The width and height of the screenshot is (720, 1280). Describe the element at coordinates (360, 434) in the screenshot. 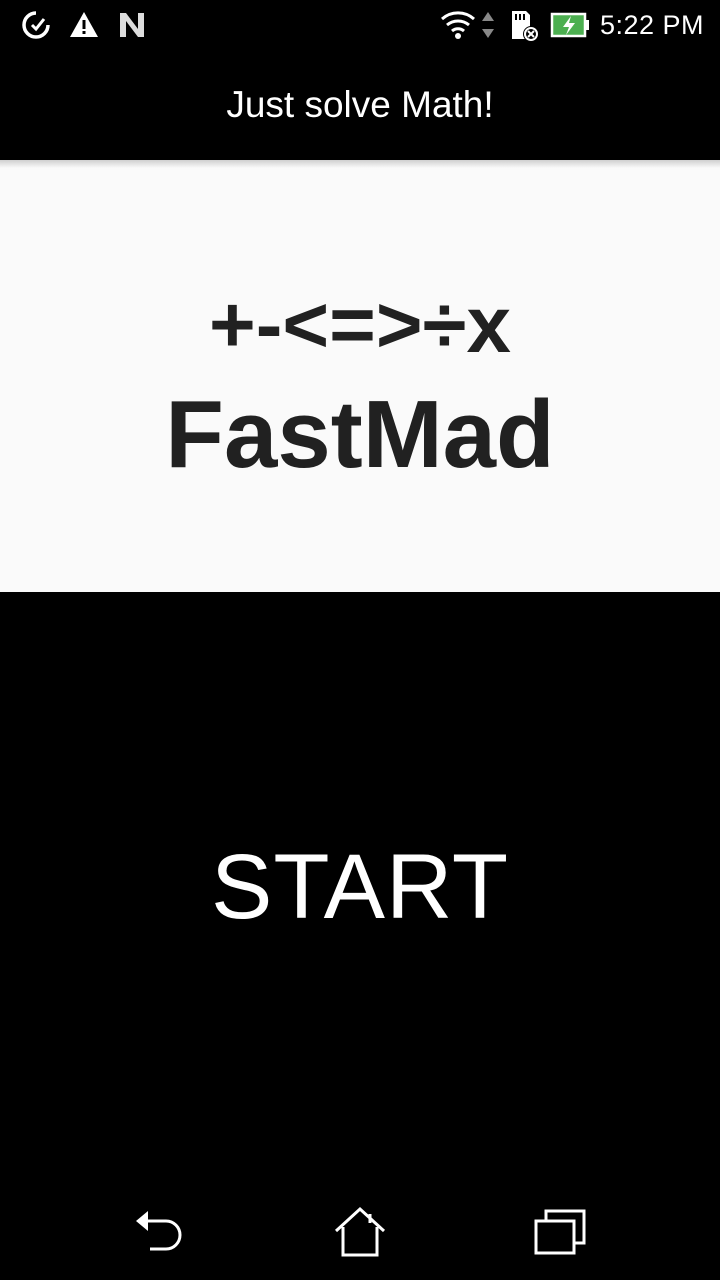

I see `app-name: FastMad` at that location.